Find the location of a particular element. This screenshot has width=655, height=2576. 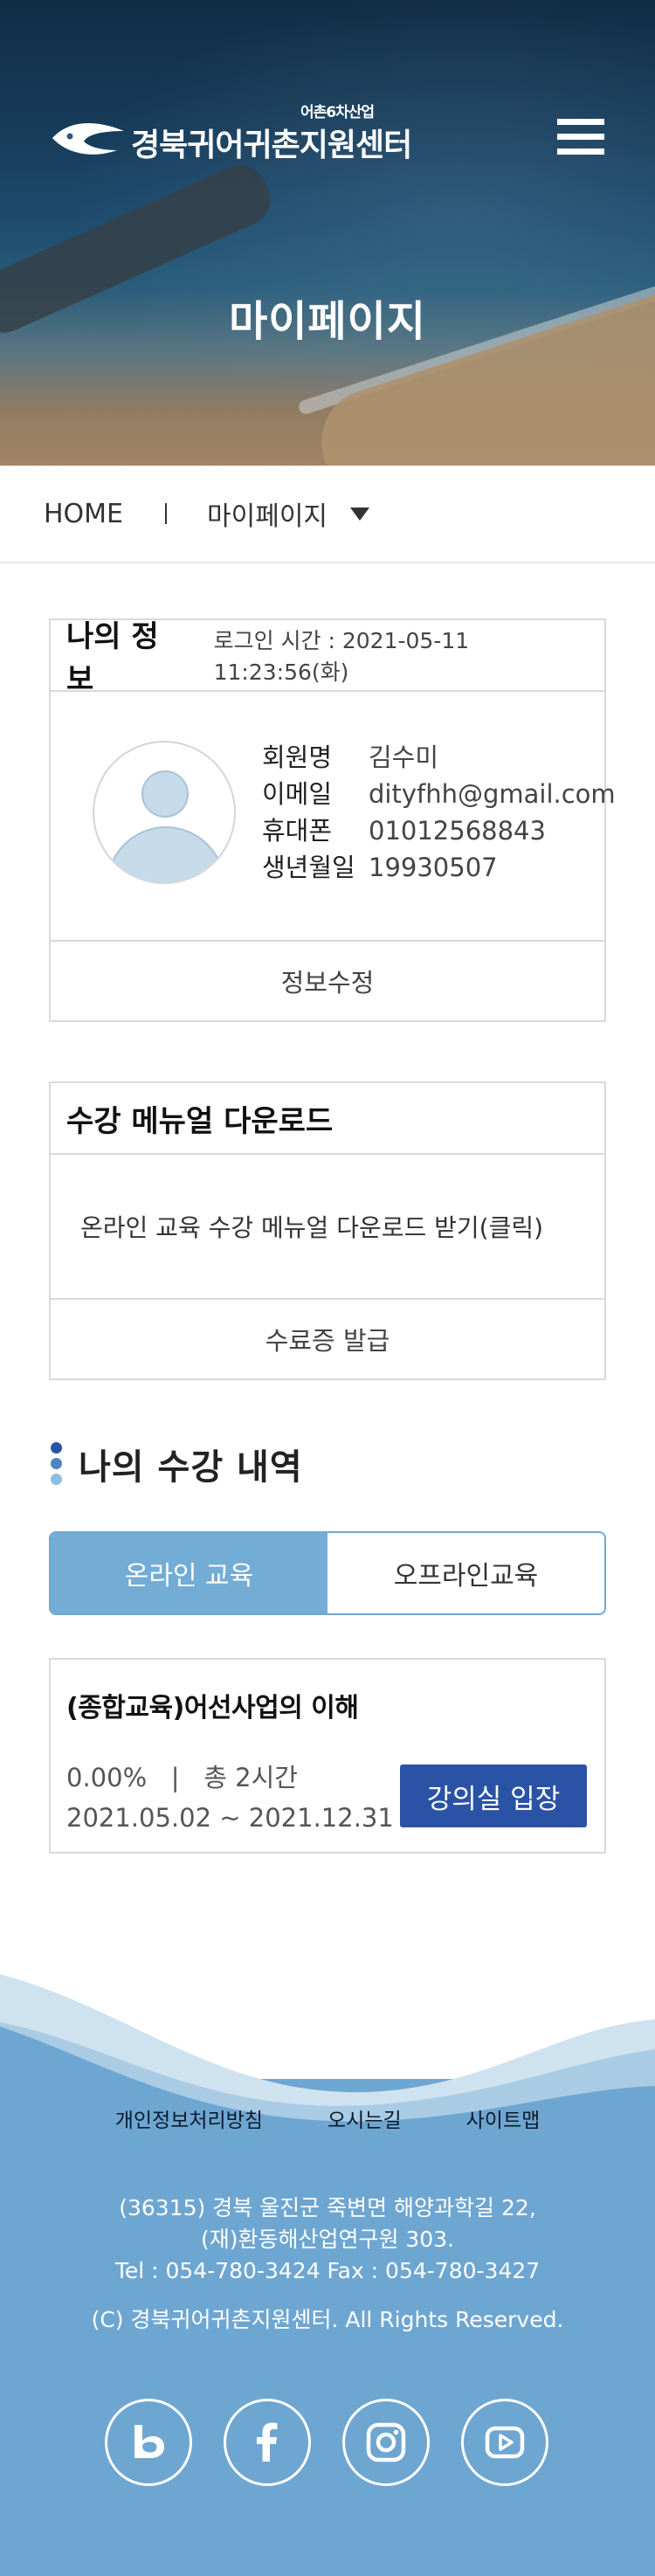

field-label: 생년월일 is located at coordinates (308, 867).